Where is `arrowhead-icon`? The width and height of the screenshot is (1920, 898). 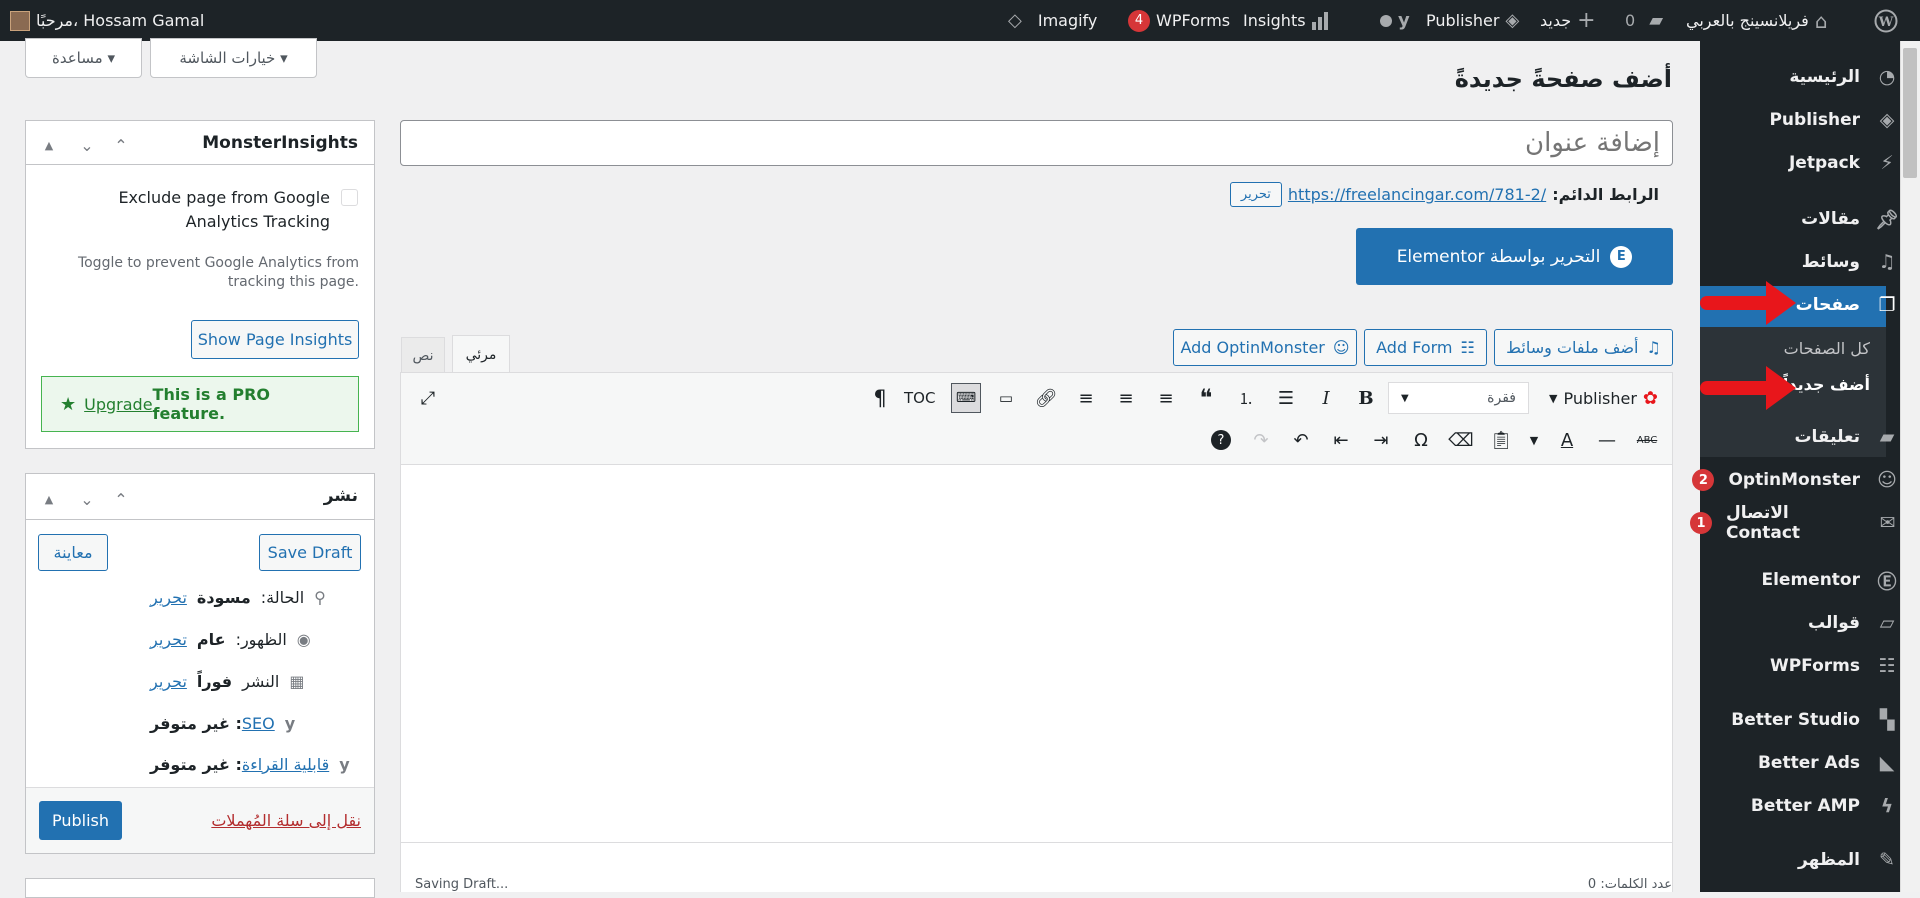
arrowhead-icon is located at coordinates (1781, 388).